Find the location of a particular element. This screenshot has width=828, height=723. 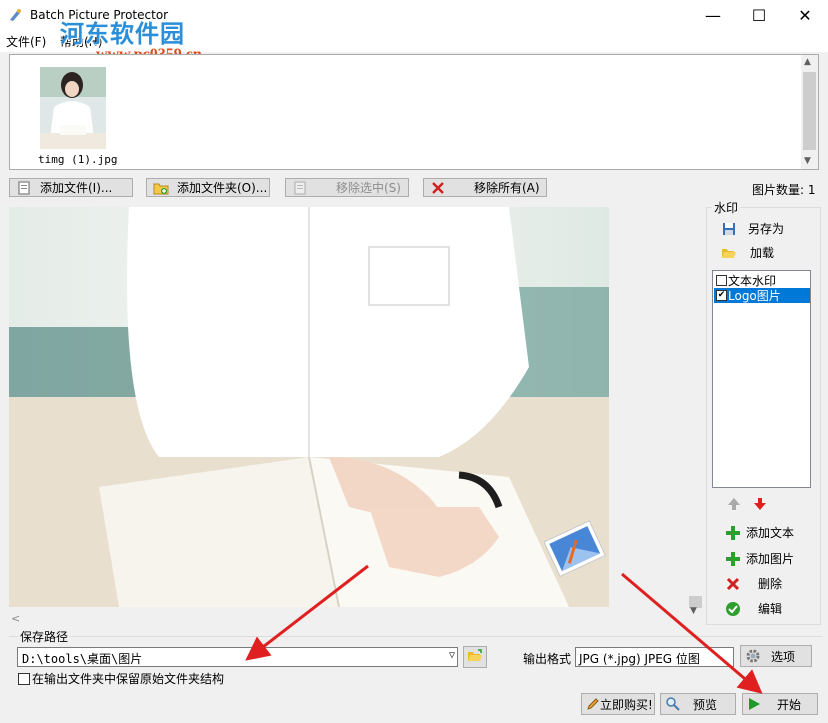

start-label: 开始 is located at coordinates (789, 704).